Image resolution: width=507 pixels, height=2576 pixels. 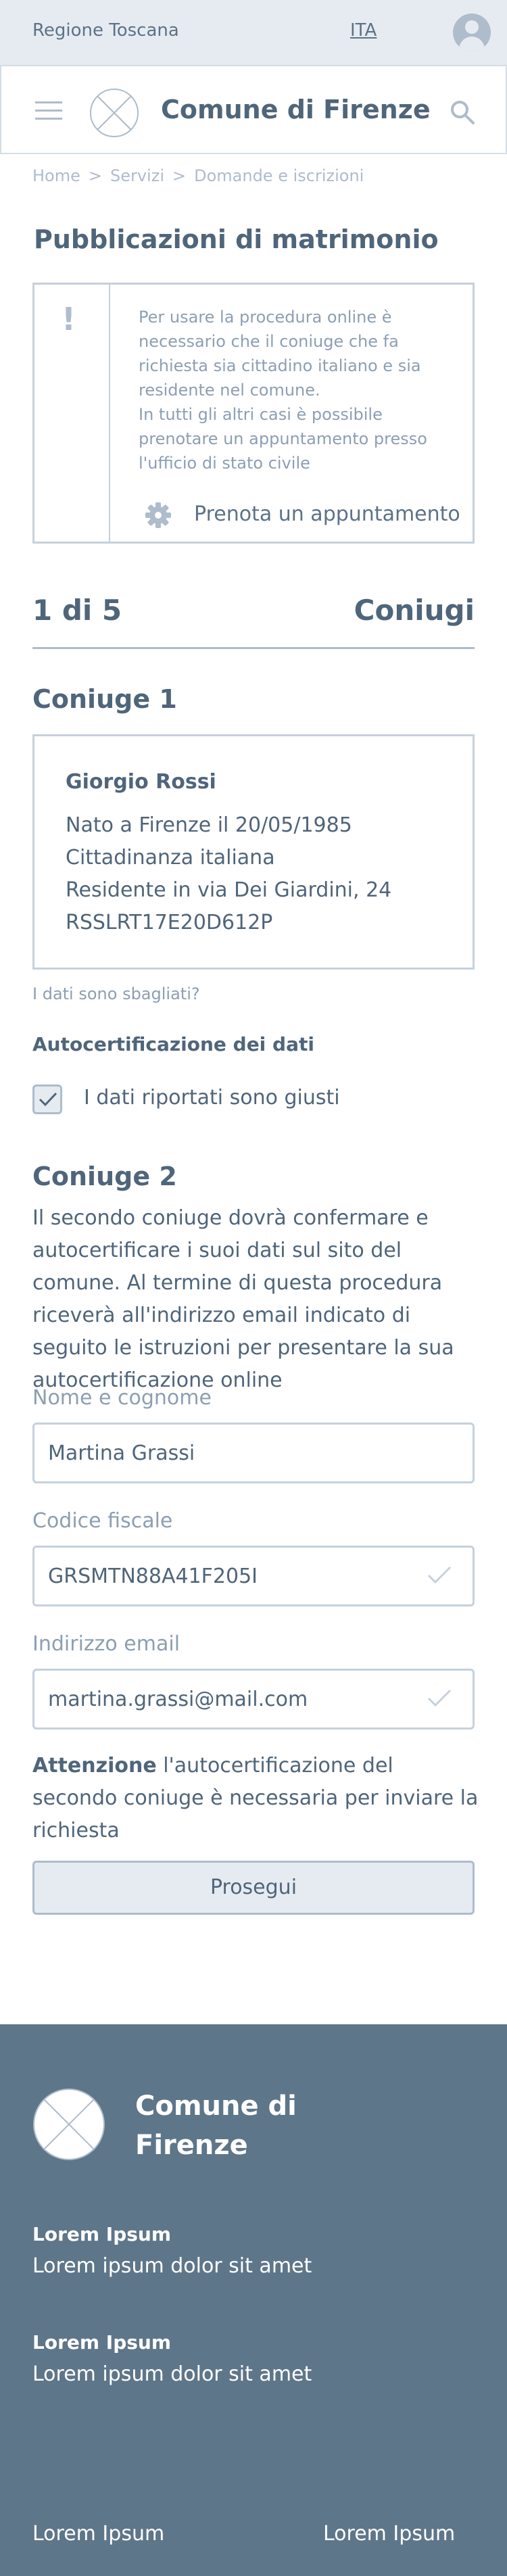 What do you see at coordinates (363, 30) in the screenshot?
I see `language-selector: ITA` at bounding box center [363, 30].